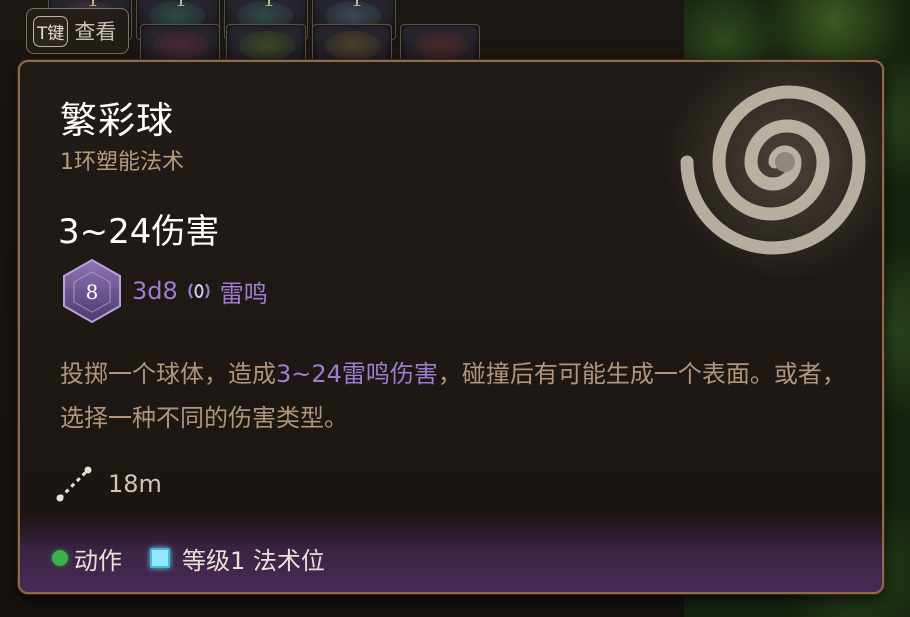  Describe the element at coordinates (199, 291) in the screenshot. I see `thunder-icon` at that location.